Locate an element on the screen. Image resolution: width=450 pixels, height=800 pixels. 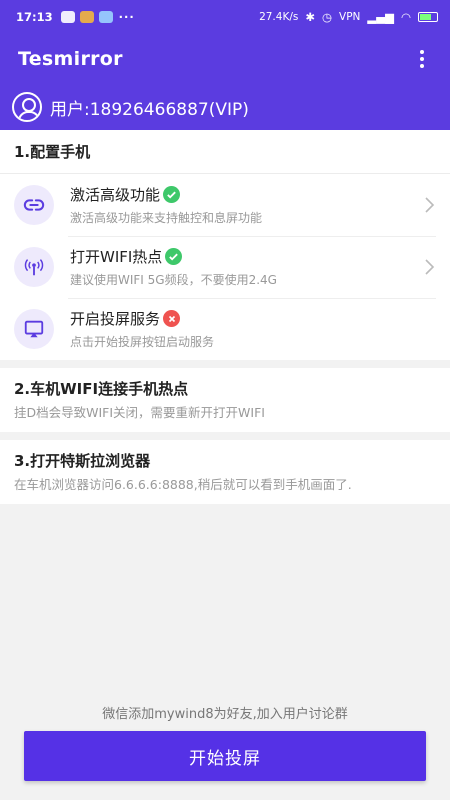
section-header: 1.配置手机 is located at coordinates (225, 152).